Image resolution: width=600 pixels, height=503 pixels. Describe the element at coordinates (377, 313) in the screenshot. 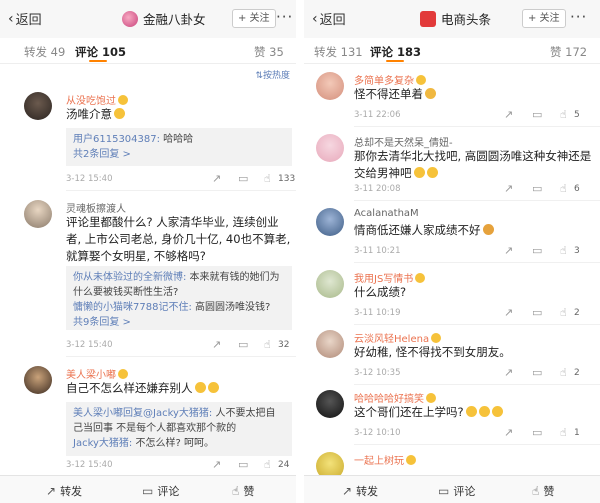

I see `comment-time: 3-11 10:19` at that location.